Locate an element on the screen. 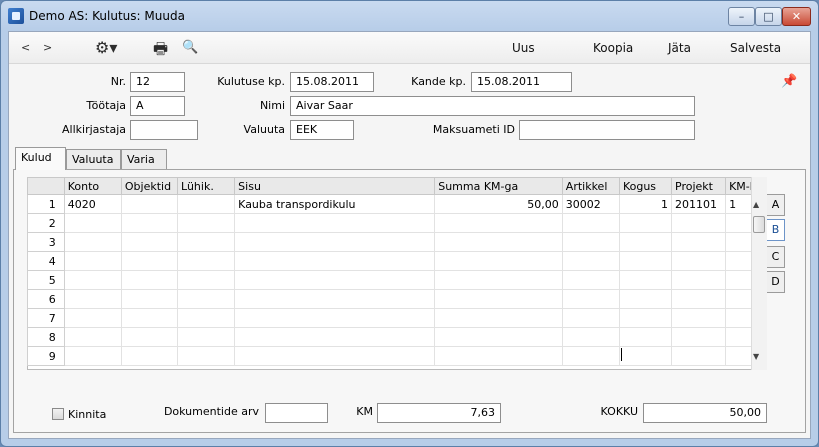  name-field: Aivar Saar is located at coordinates (492, 106).